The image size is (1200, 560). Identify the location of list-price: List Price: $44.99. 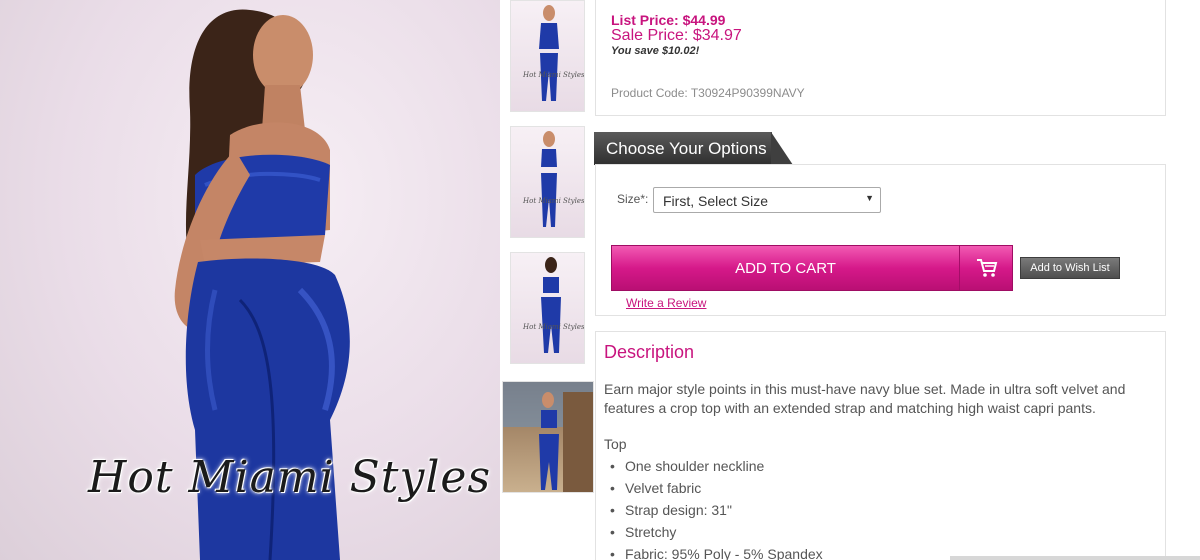
(668, 20).